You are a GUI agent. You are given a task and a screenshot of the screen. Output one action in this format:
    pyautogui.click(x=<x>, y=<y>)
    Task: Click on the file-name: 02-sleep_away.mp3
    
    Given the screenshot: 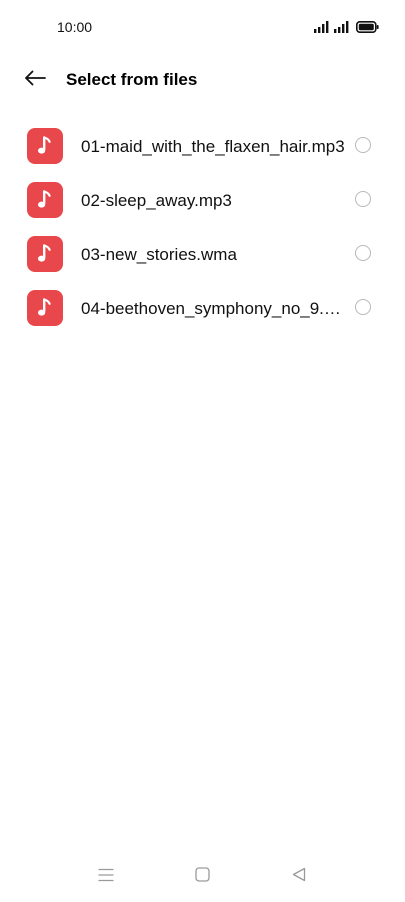 What is the action you would take?
    pyautogui.click(x=156, y=200)
    